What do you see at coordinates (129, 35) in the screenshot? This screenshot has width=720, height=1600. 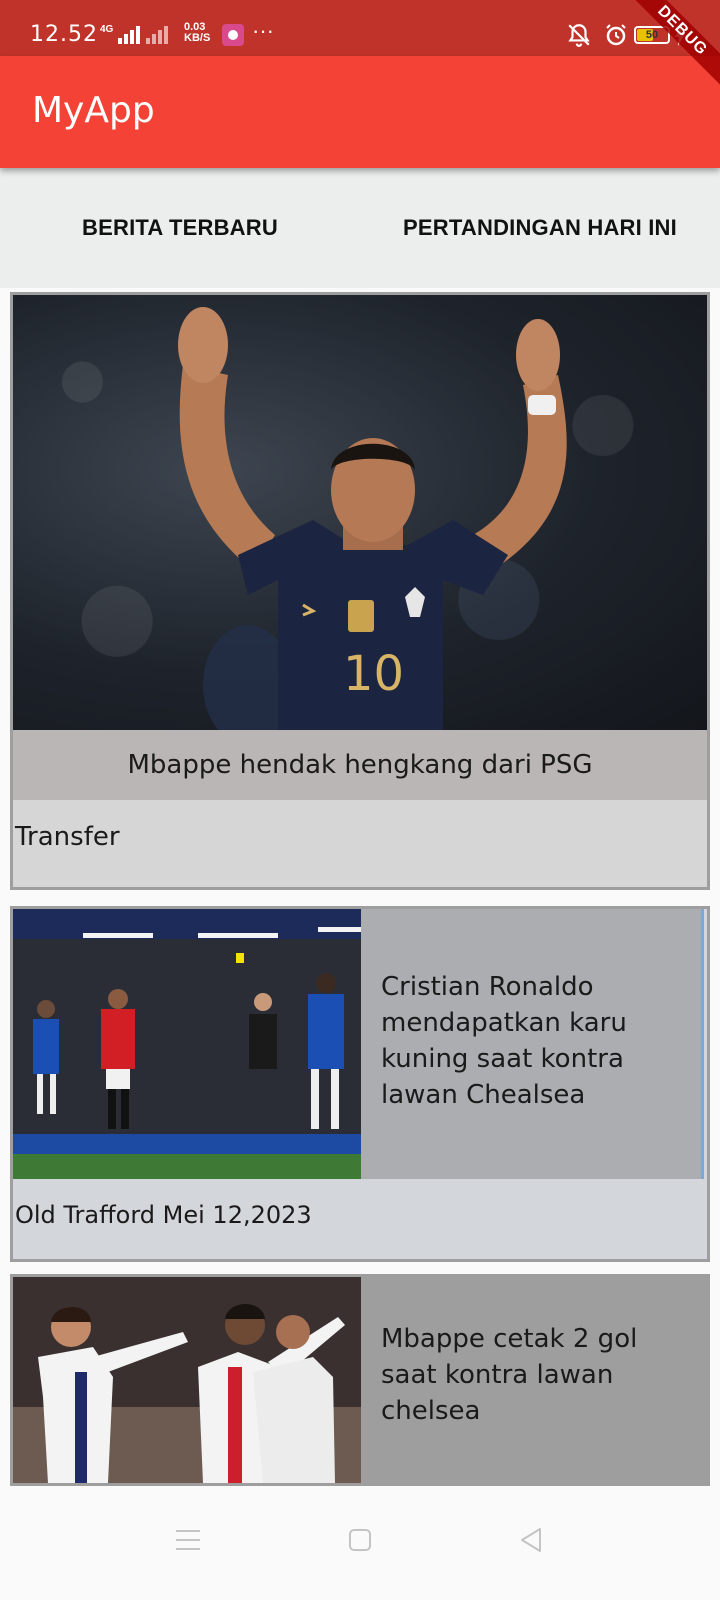 I see `signal-icon` at bounding box center [129, 35].